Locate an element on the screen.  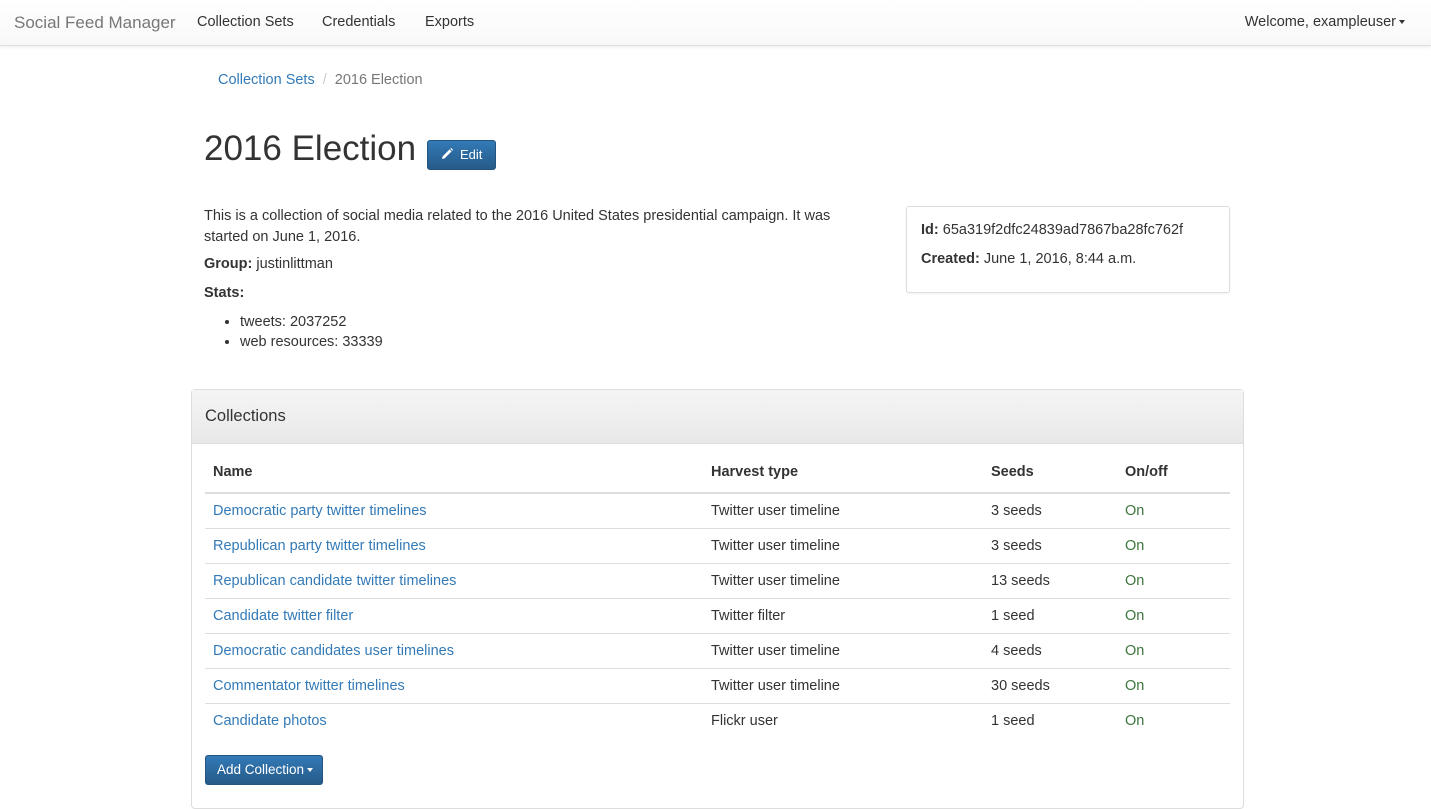
nav-collection-sets: Collection Sets is located at coordinates (245, 22).